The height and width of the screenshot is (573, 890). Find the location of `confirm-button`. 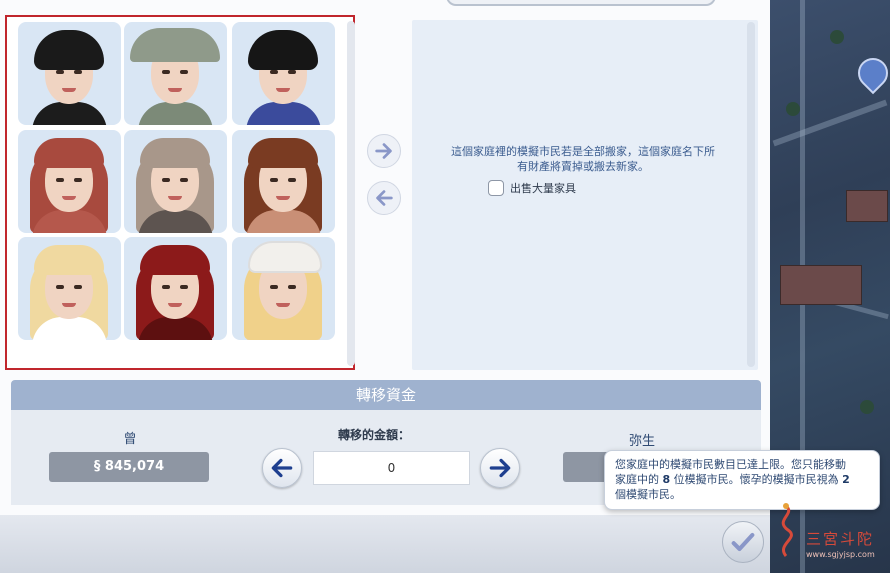

confirm-button is located at coordinates (743, 542).